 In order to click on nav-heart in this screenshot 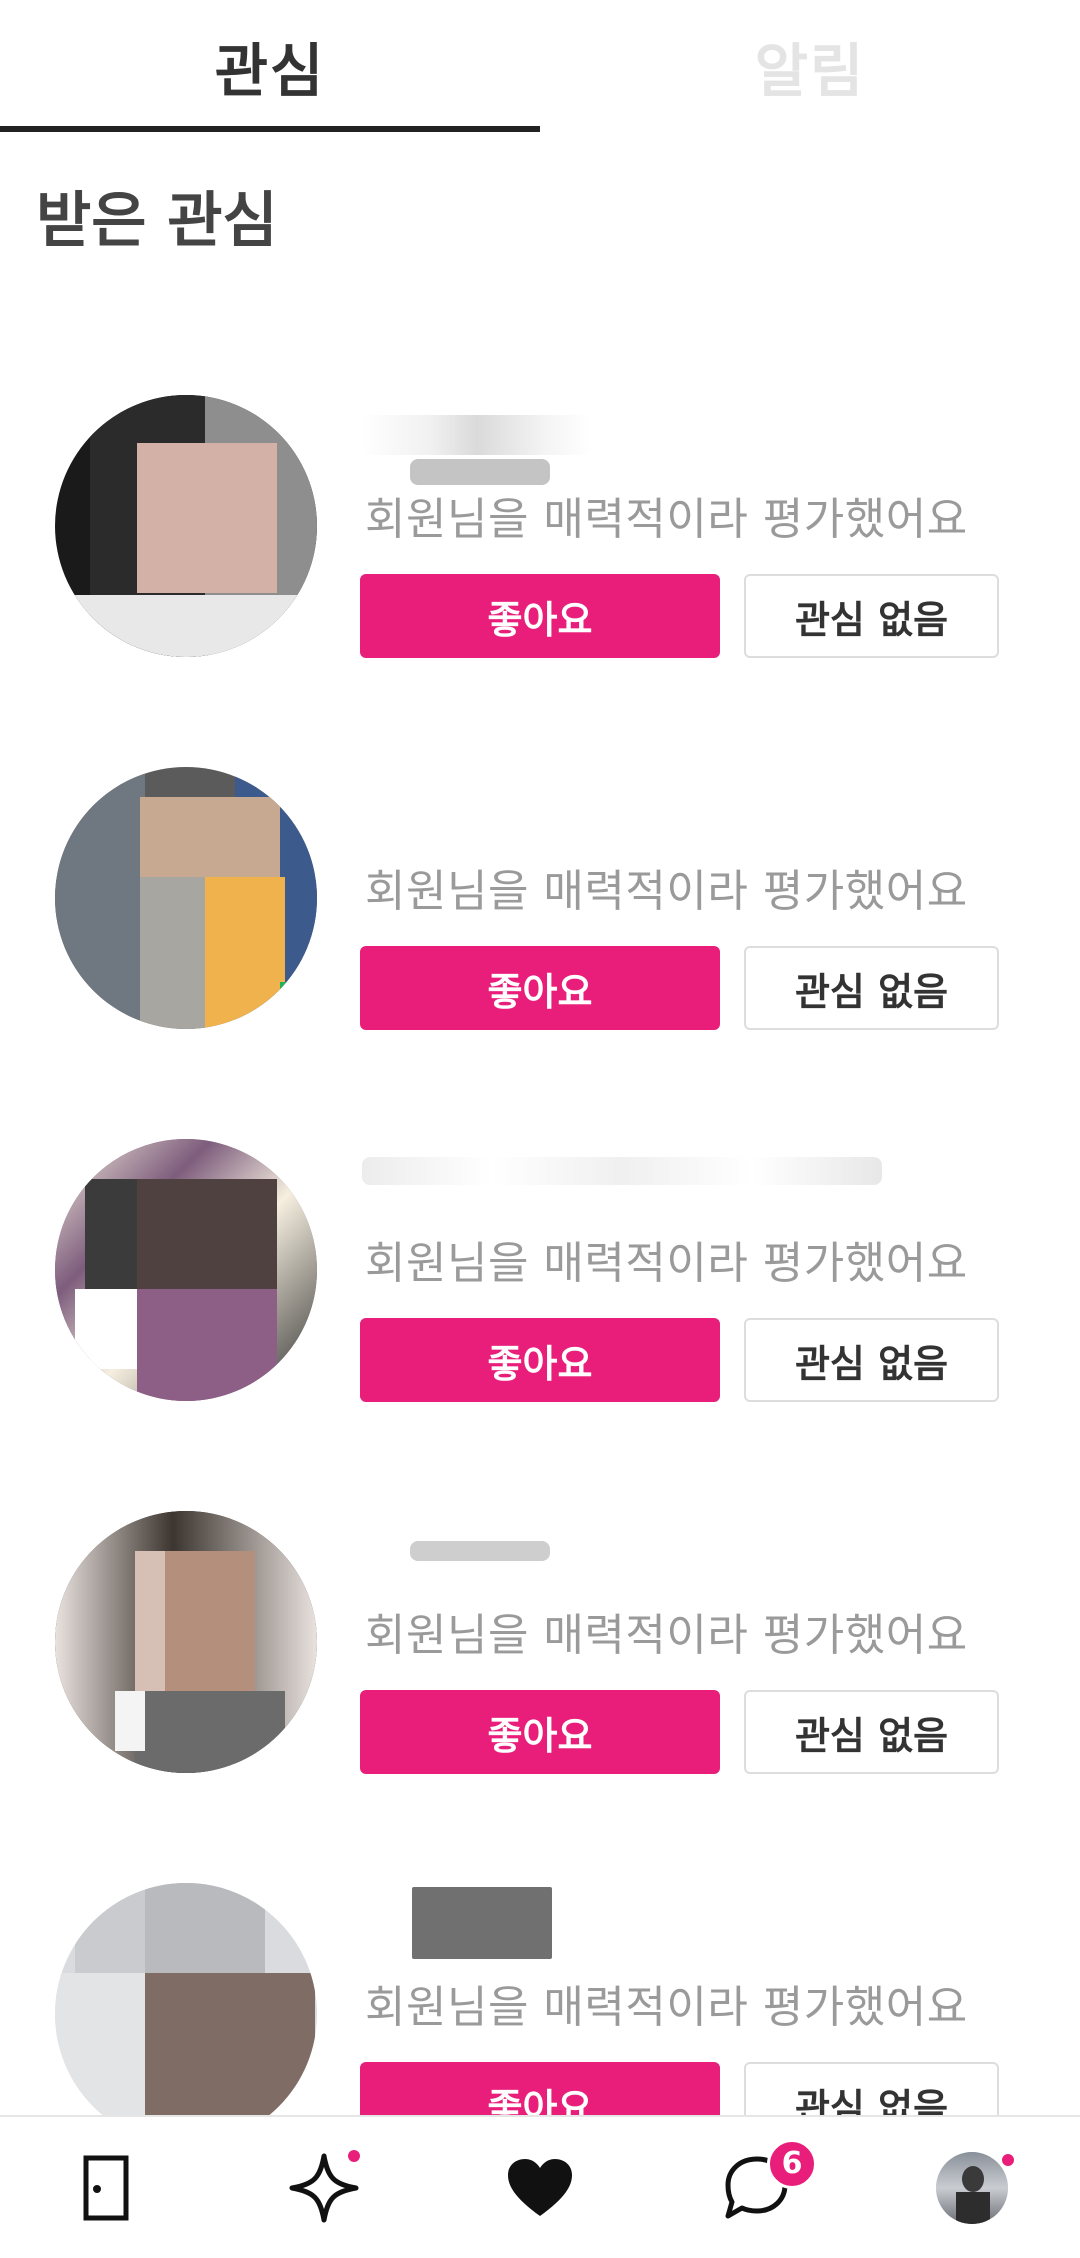, I will do `click(540, 2188)`.